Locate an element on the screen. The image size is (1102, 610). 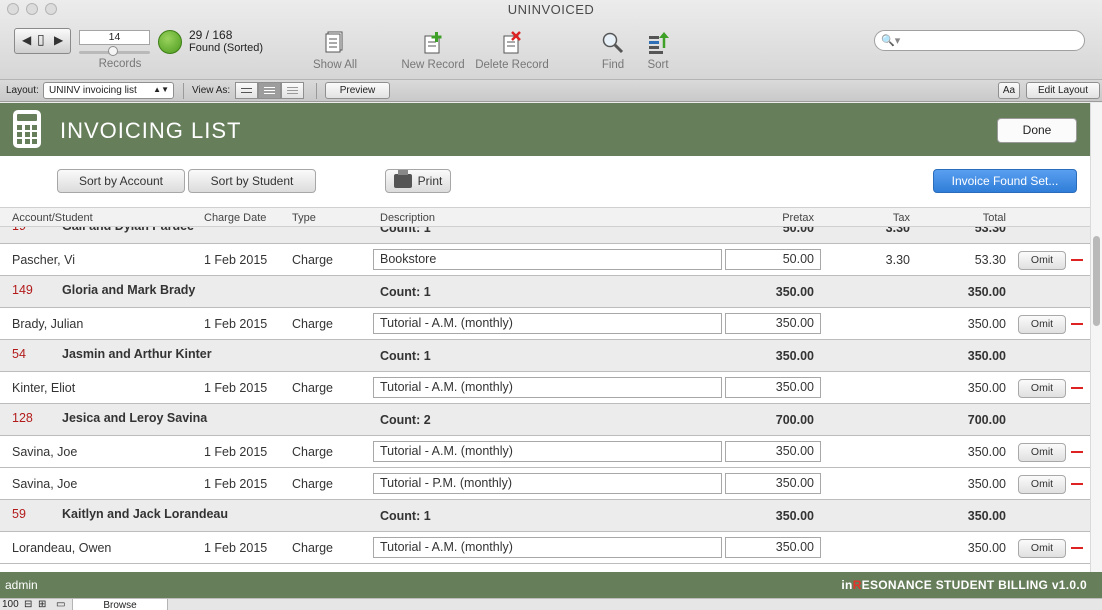
new-record-icon is located at coordinates (433, 43).